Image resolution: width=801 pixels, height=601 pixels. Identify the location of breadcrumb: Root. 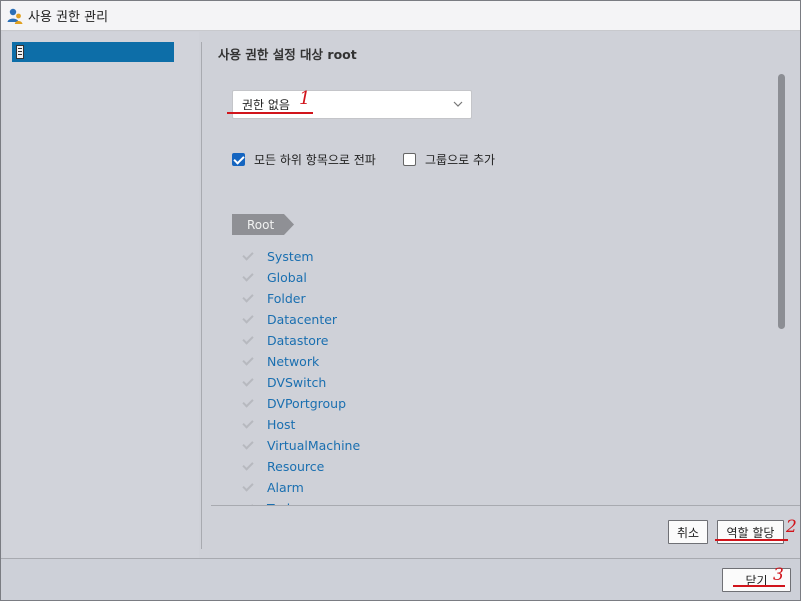
(263, 224).